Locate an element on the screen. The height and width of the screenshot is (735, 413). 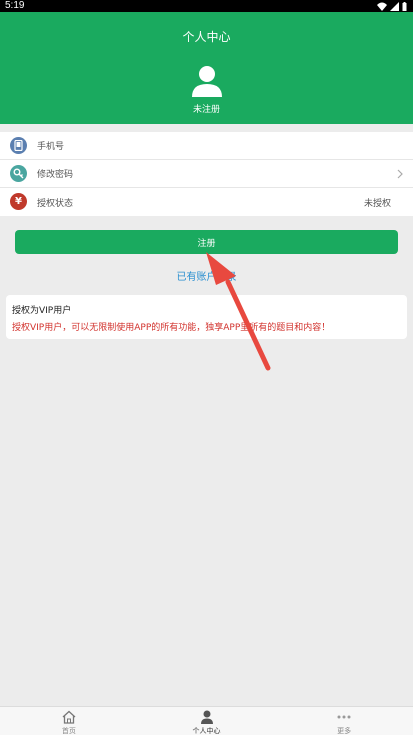
status-icons is located at coordinates (392, 6).